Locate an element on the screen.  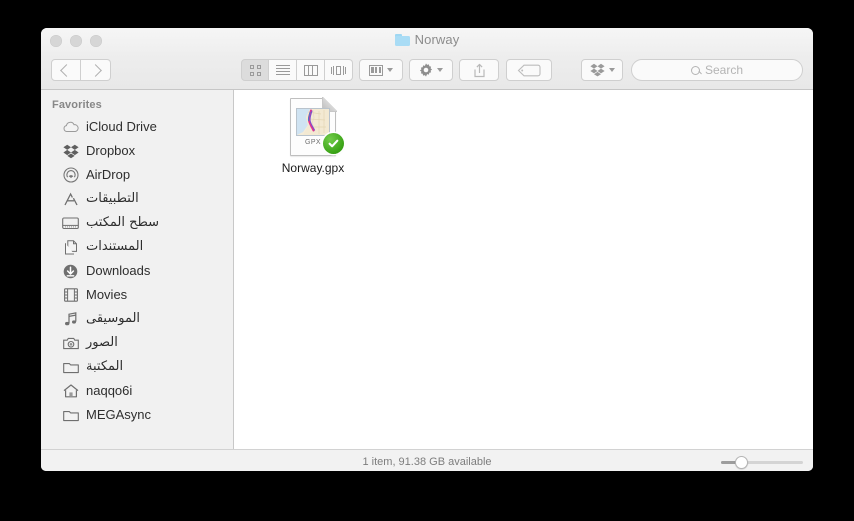
sidebar-item-label: naqqo6i is located at coordinates (109, 390).